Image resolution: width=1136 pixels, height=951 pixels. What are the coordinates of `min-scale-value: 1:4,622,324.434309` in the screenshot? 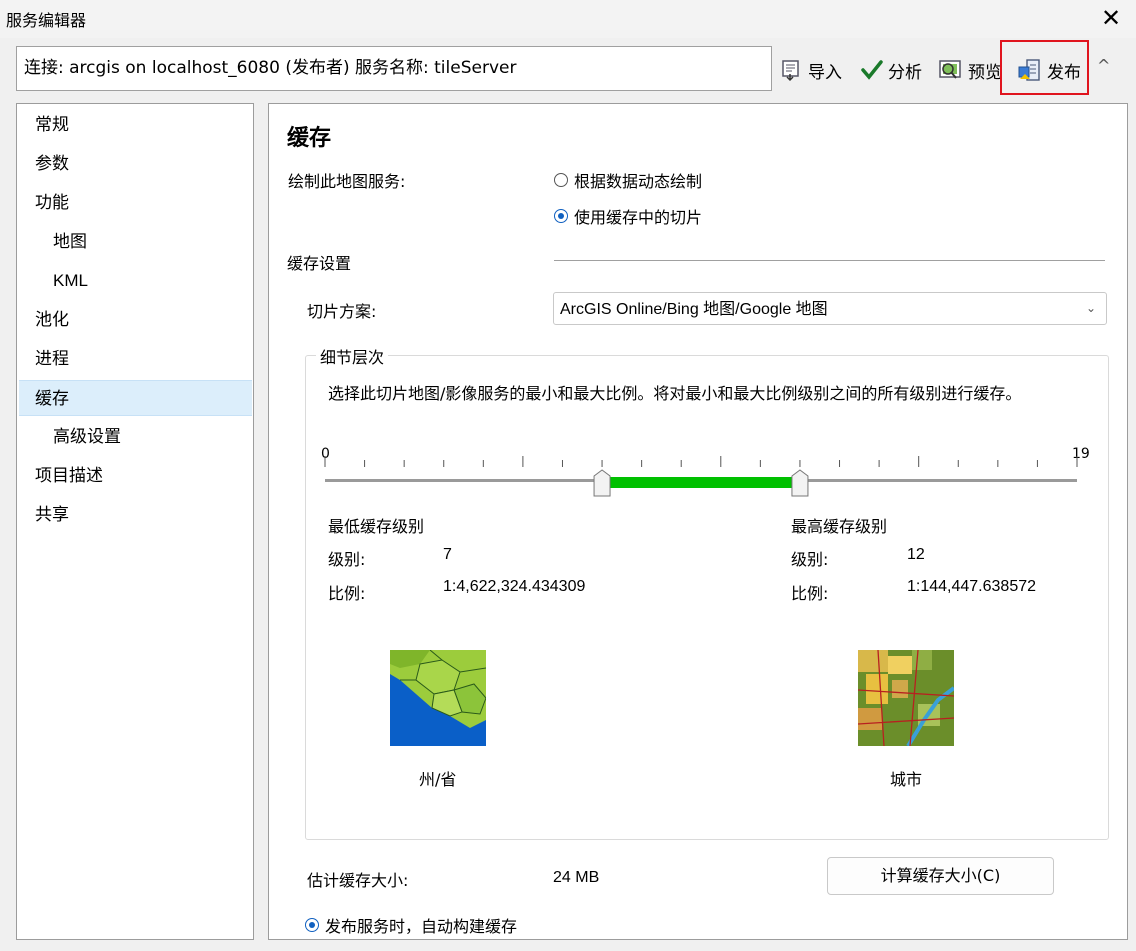 It's located at (514, 586).